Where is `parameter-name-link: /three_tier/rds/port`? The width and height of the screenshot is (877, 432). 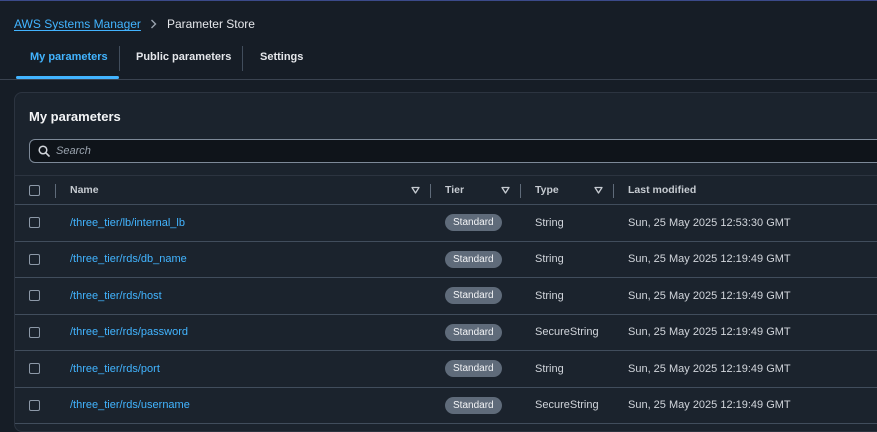 parameter-name-link: /three_tier/rds/port is located at coordinates (115, 369).